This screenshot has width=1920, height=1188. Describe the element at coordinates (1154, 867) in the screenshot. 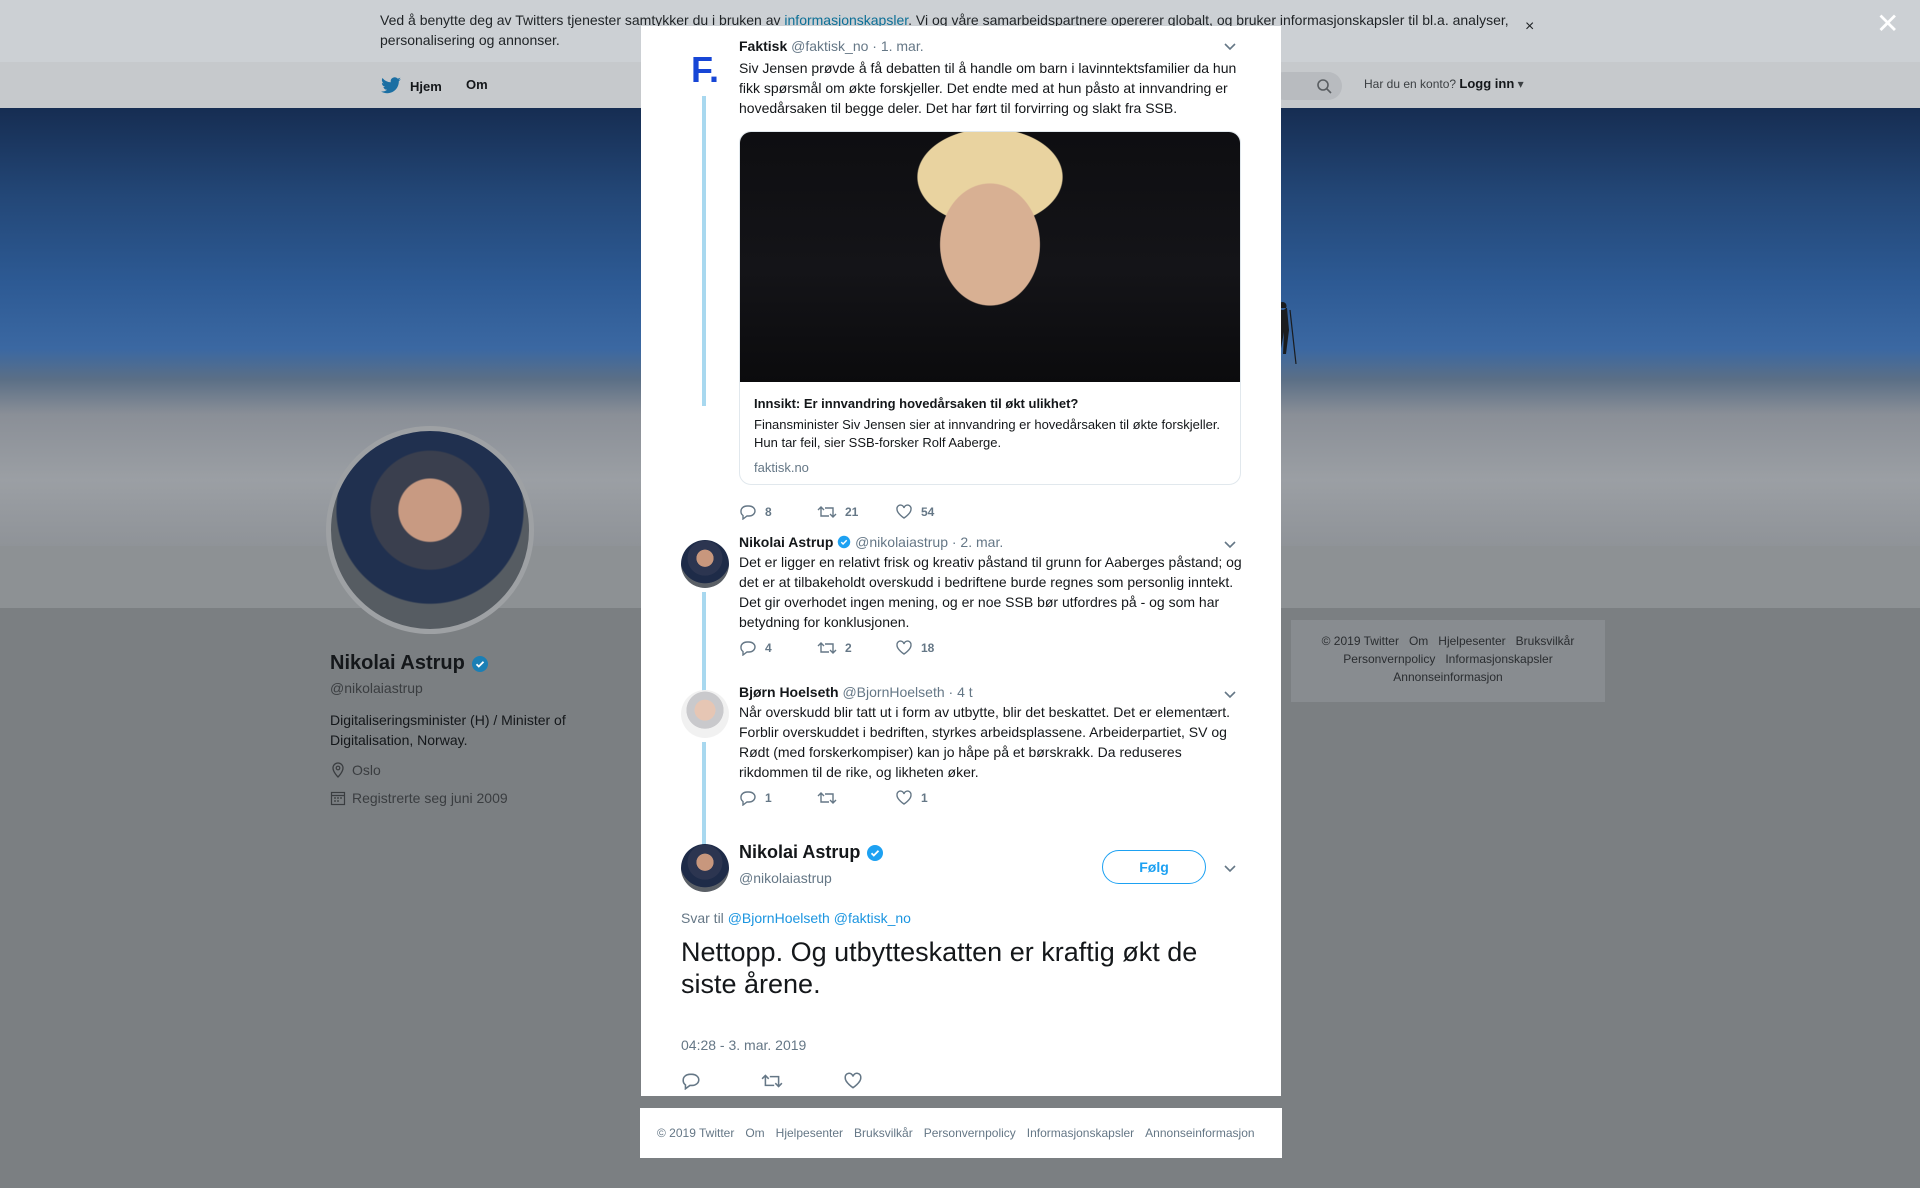

I see `follow-button: Følg` at that location.